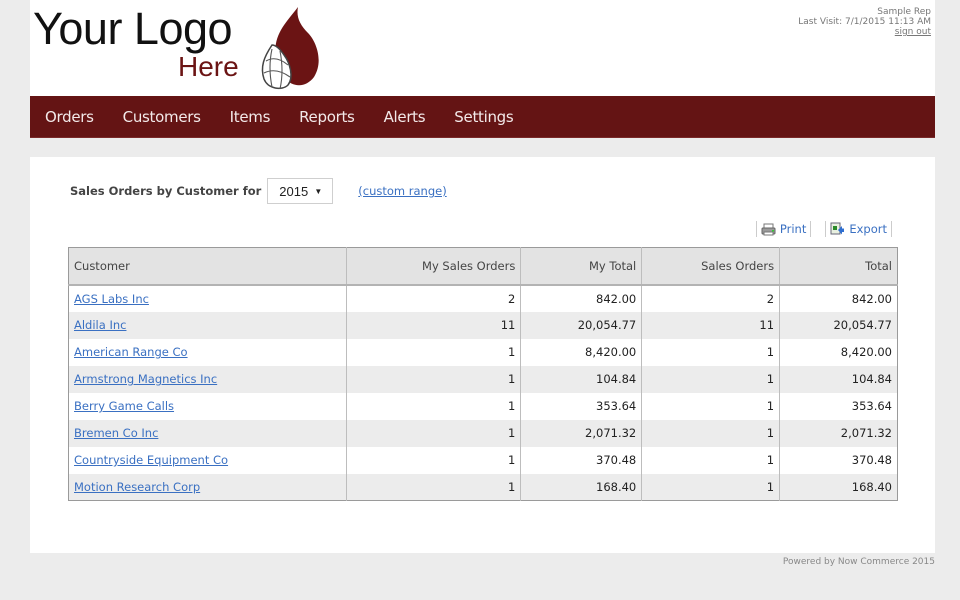 The width and height of the screenshot is (960, 600). Describe the element at coordinates (838, 379) in the screenshot. I see `total-cell: 104.84` at that location.